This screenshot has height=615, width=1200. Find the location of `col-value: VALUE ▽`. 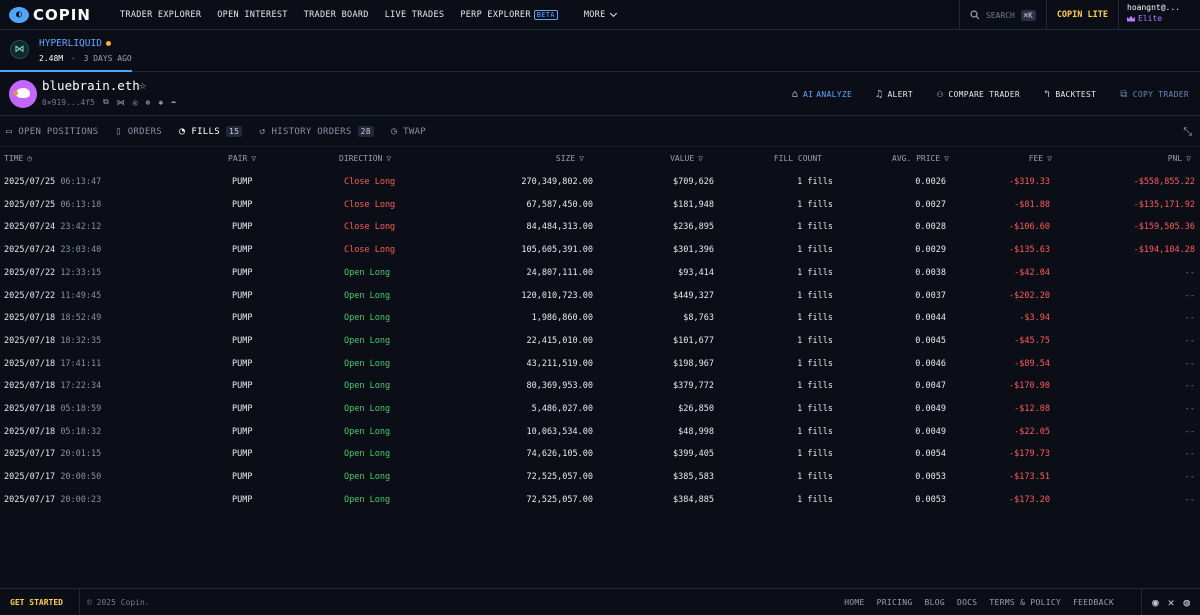

col-value: VALUE ▽ is located at coordinates (686, 158).